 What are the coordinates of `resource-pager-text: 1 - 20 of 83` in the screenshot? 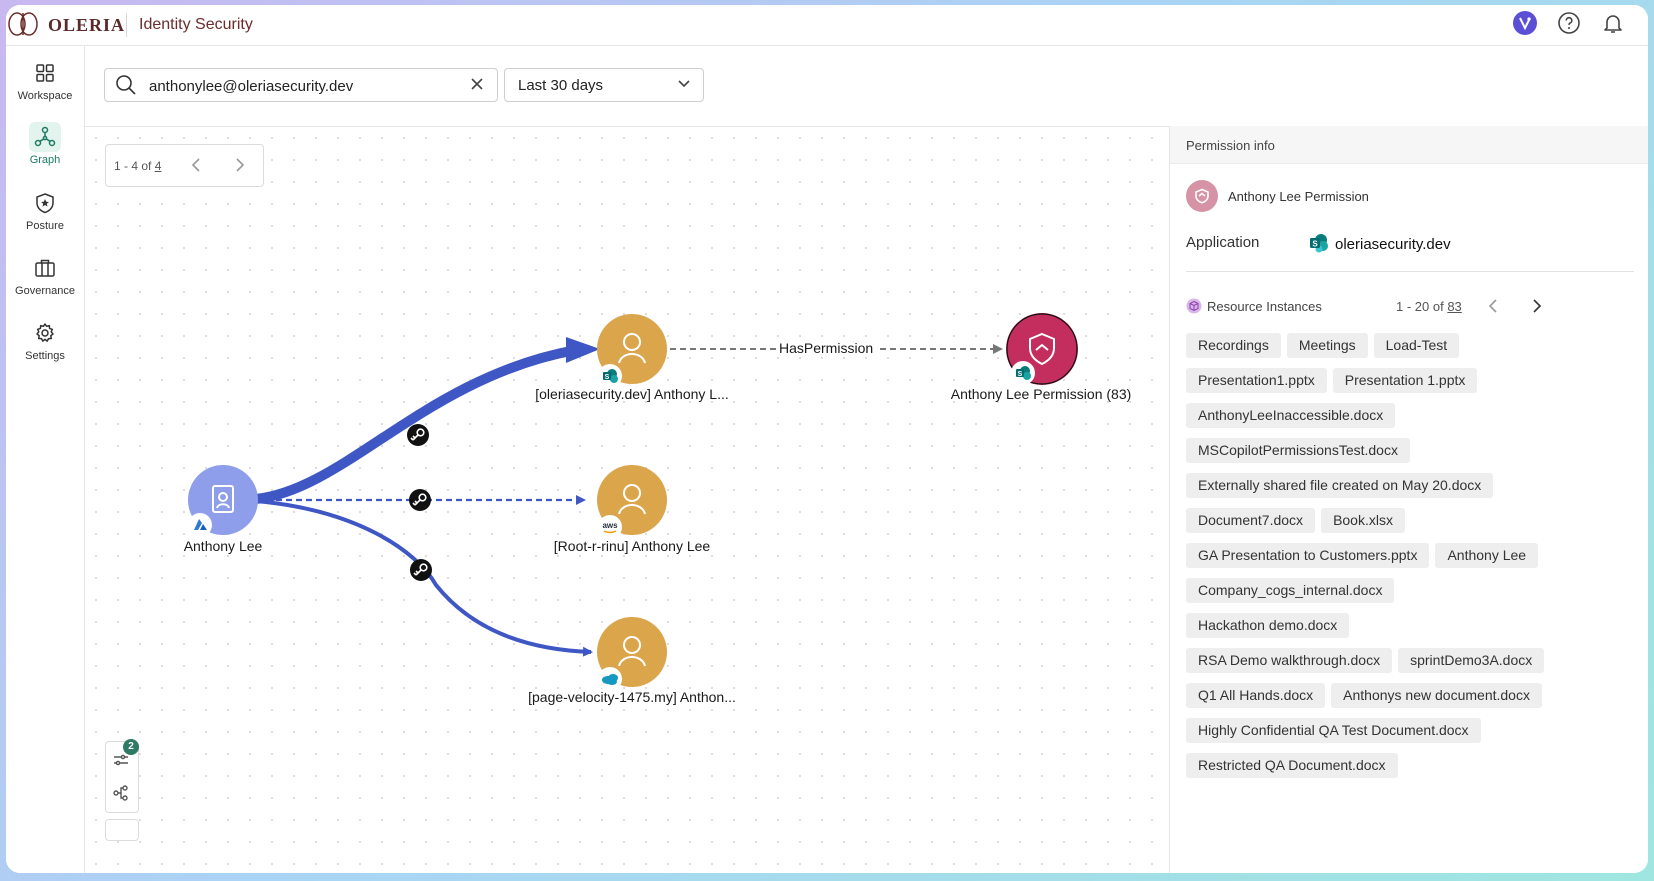 It's located at (1429, 306).